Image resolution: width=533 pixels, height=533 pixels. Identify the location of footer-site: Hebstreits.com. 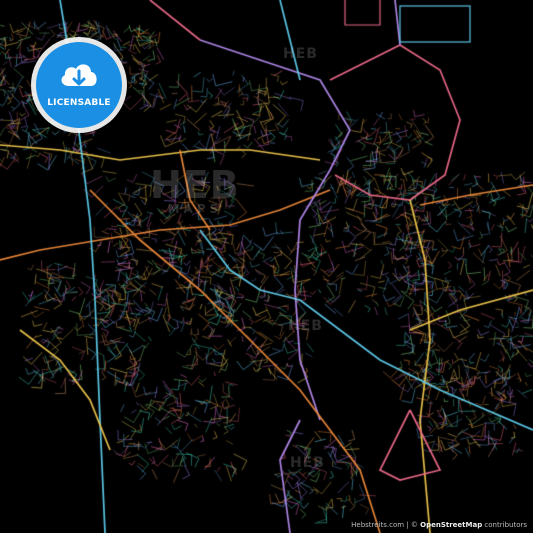
(377, 525).